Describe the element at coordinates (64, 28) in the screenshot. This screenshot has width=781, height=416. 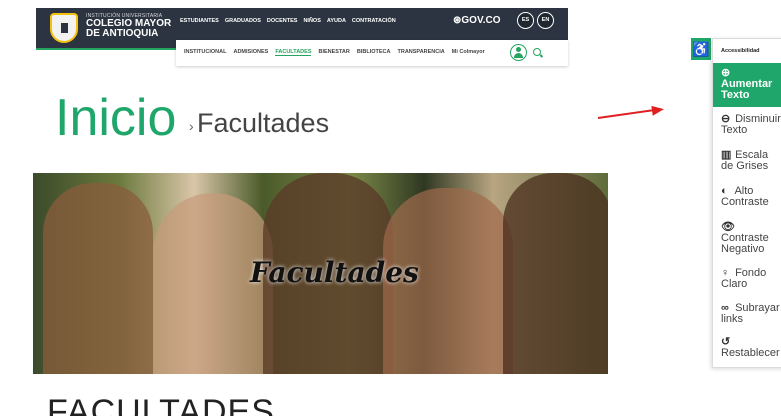
I see `shield-logo-icon` at that location.